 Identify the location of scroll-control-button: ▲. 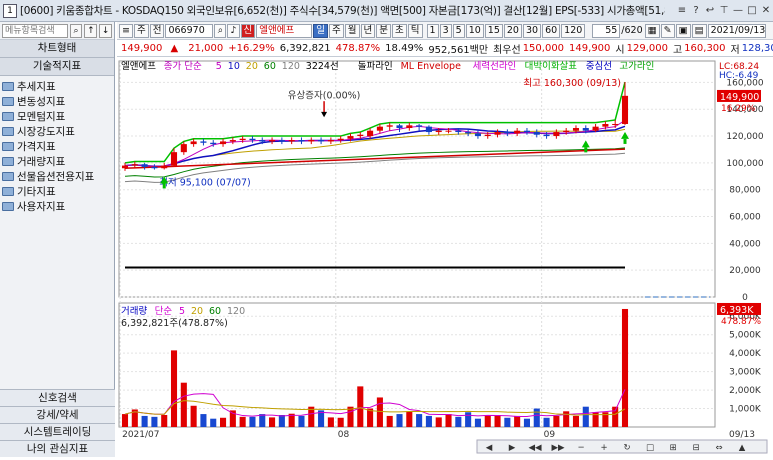
(742, 448).